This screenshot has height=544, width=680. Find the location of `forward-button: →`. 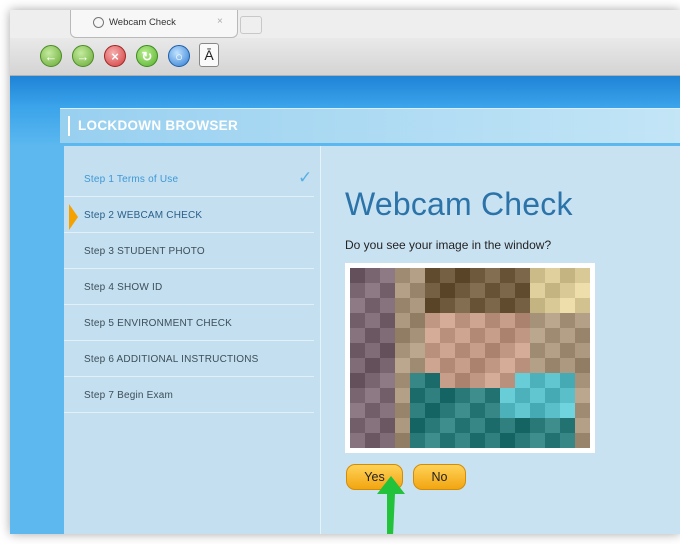

forward-button: → is located at coordinates (83, 56).